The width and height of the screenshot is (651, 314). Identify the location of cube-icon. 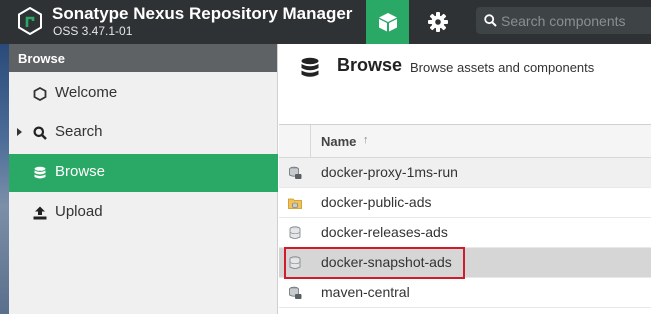
(387, 22).